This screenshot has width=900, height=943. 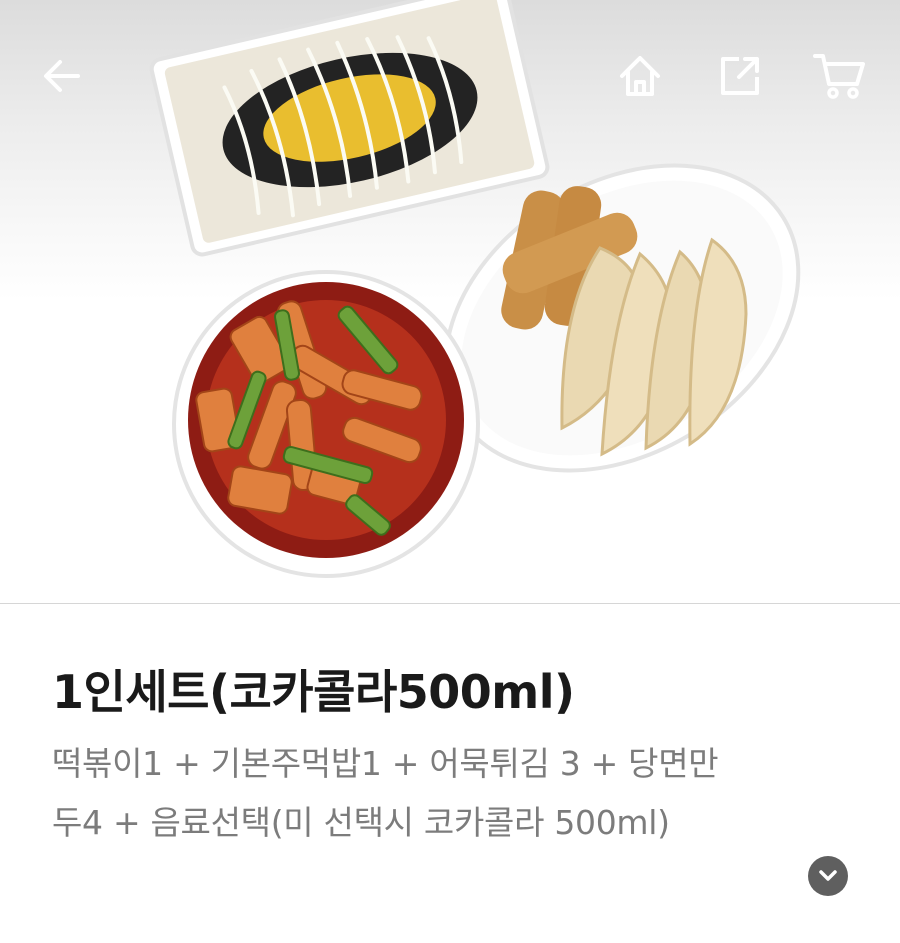 I want to click on tteokbokki-bowl, so click(x=326, y=424).